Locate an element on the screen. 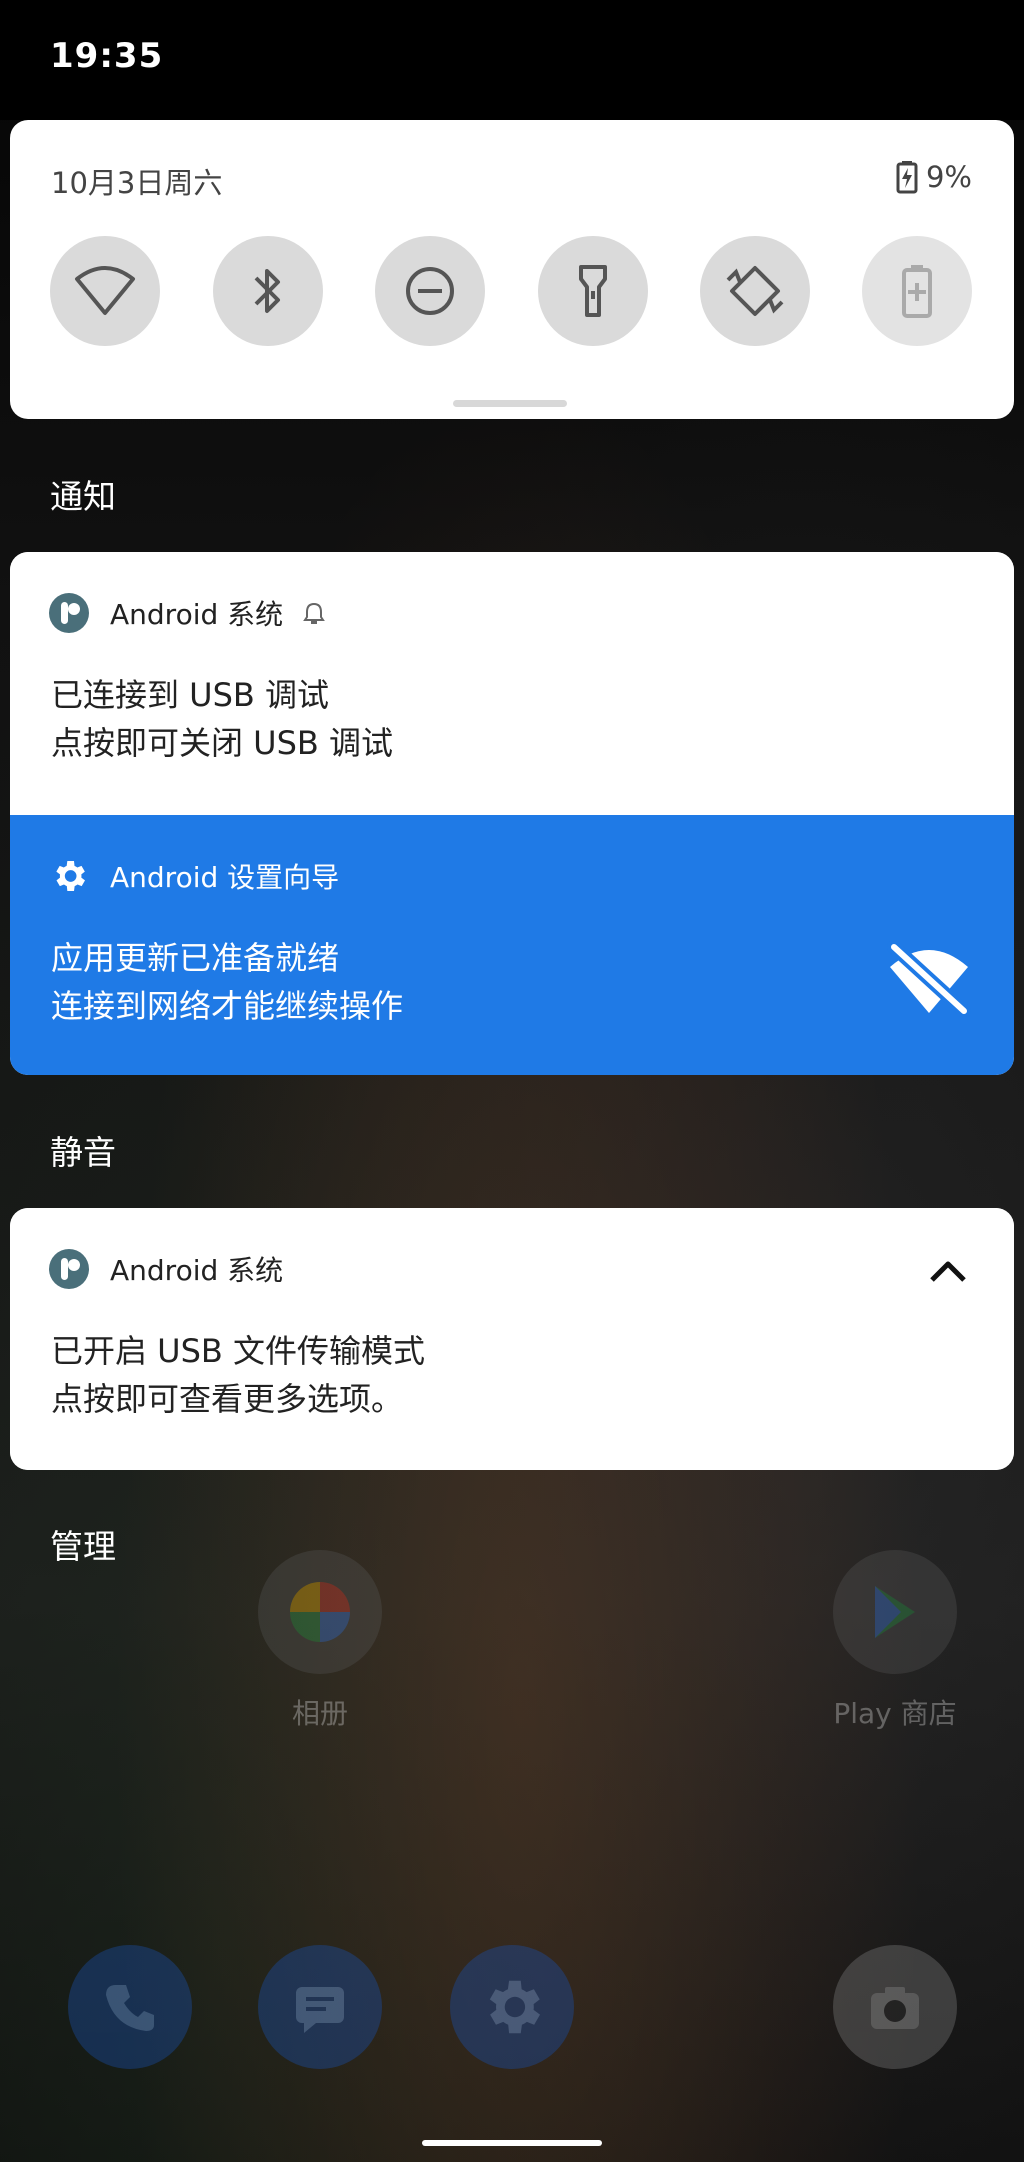 The height and width of the screenshot is (2162, 1024). home-app-play-store: Play 商店 is located at coordinates (895, 1641).